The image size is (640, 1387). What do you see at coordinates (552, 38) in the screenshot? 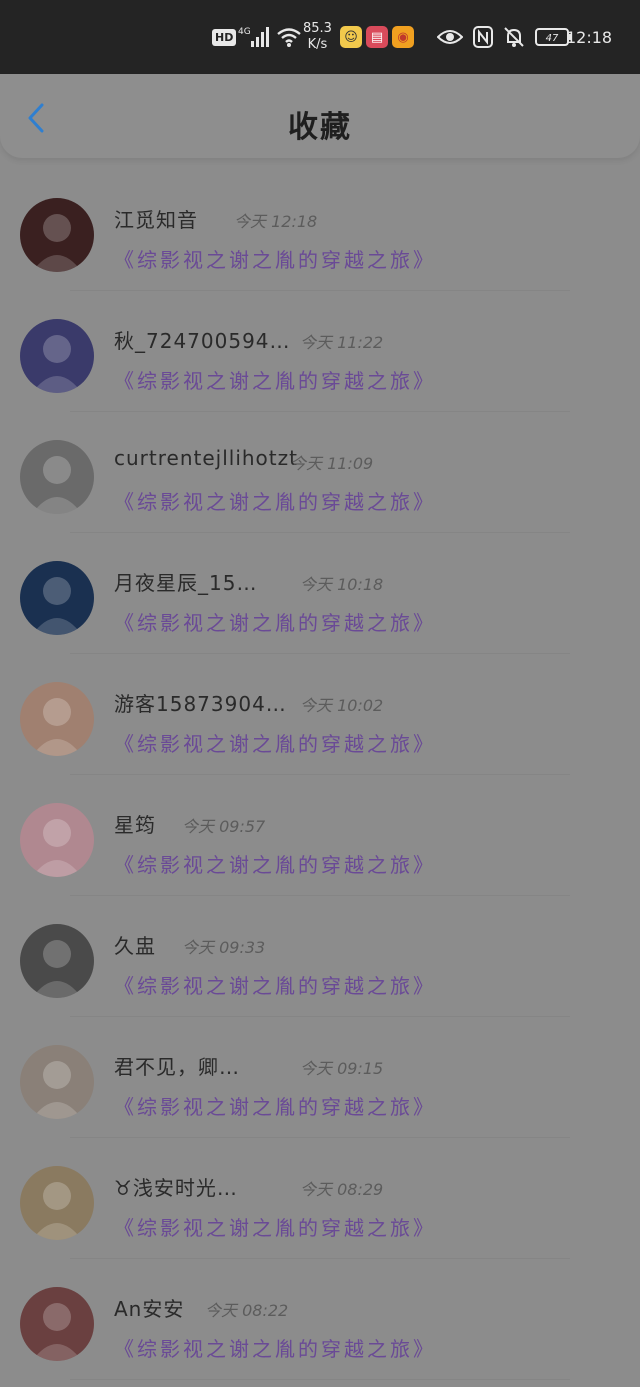
I see `battery-level: 47` at bounding box center [552, 38].